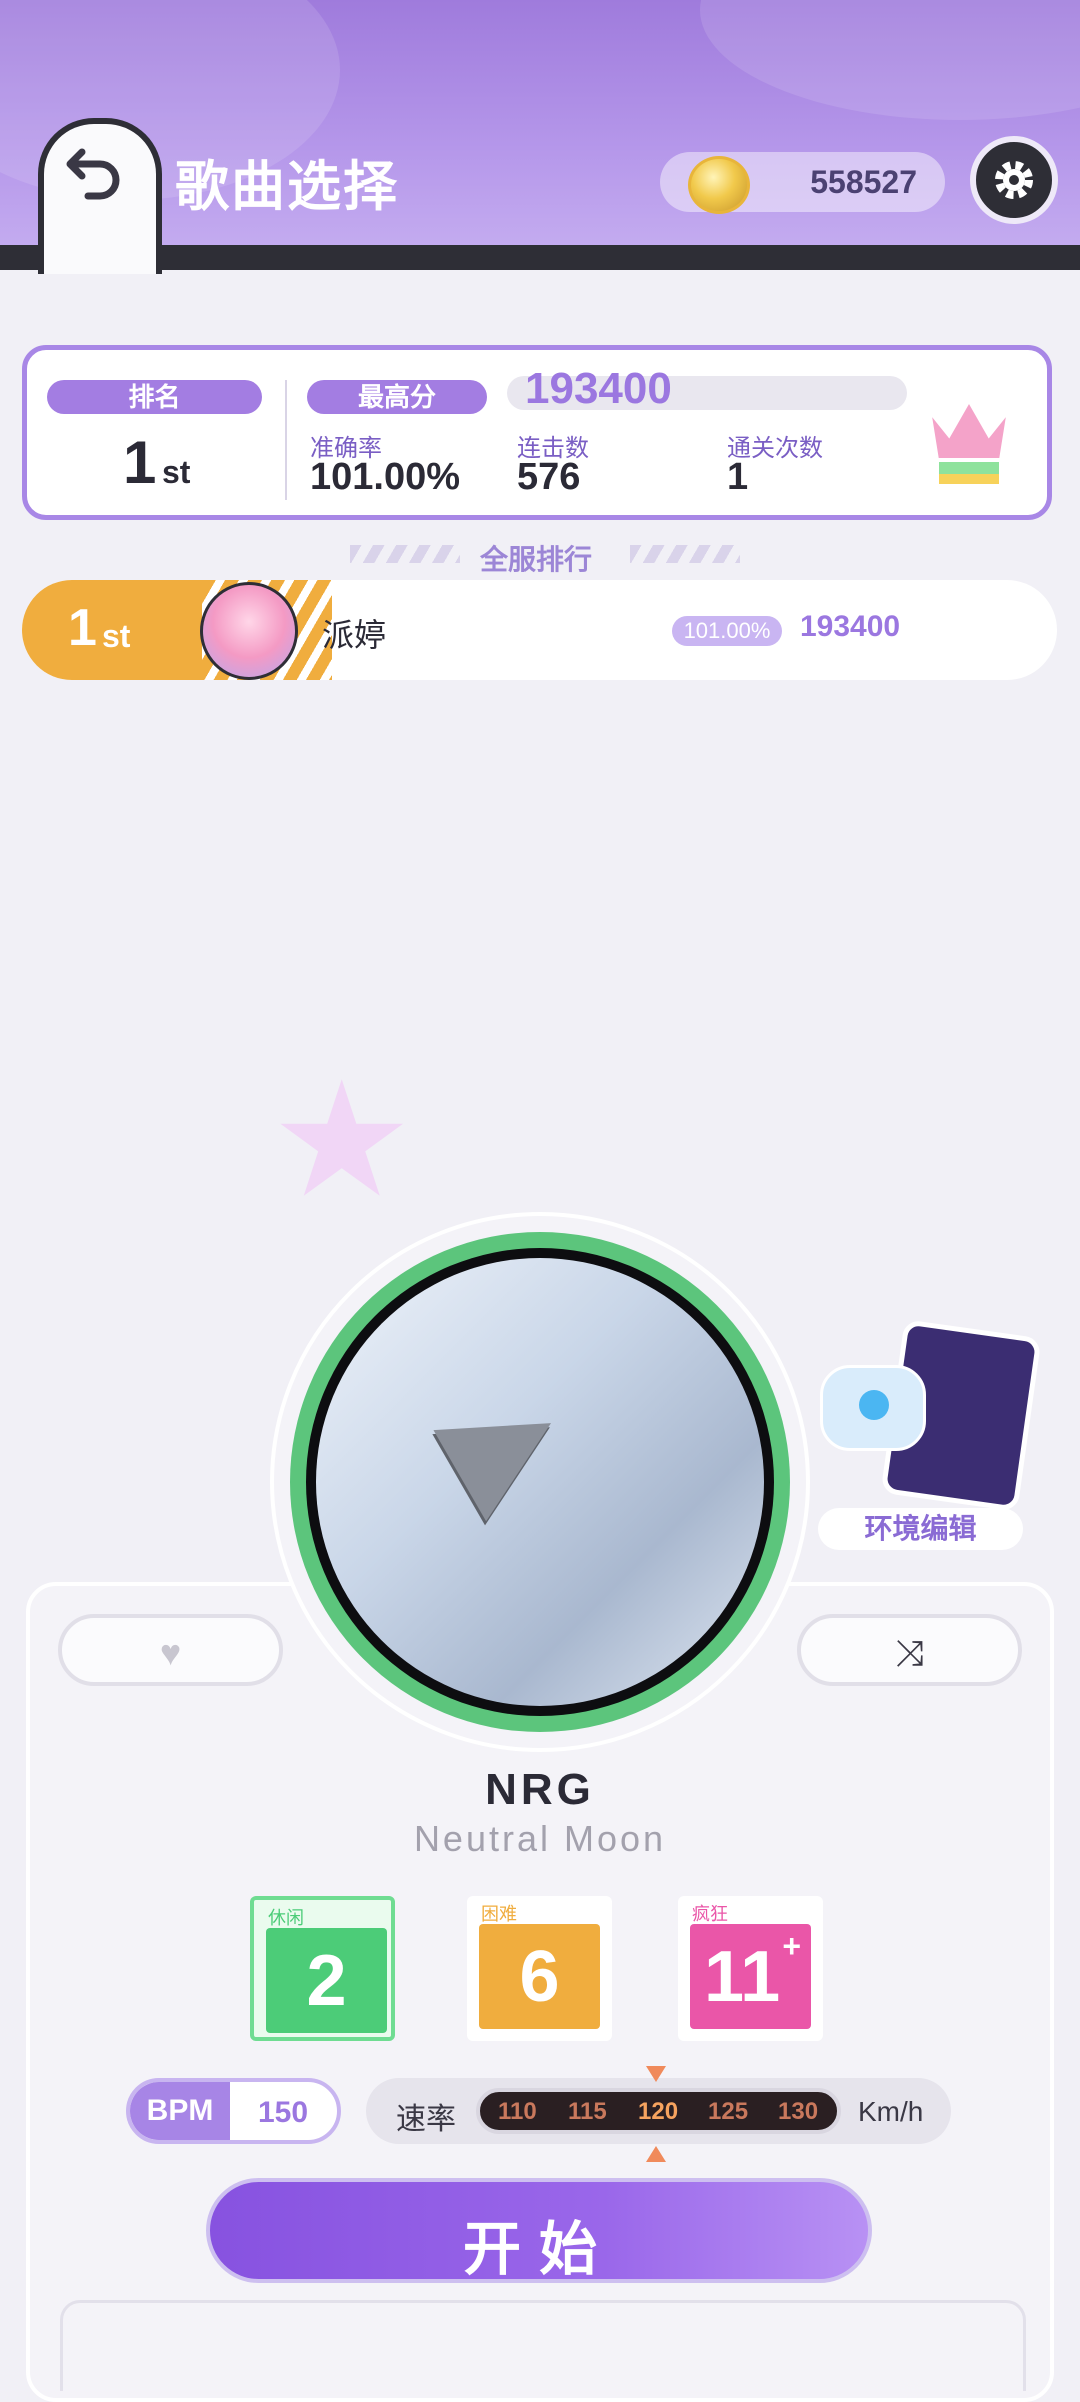 This screenshot has width=1080, height=2402. Describe the element at coordinates (385, 477) in the screenshot. I see `accuracy-value: 101.00%` at that location.